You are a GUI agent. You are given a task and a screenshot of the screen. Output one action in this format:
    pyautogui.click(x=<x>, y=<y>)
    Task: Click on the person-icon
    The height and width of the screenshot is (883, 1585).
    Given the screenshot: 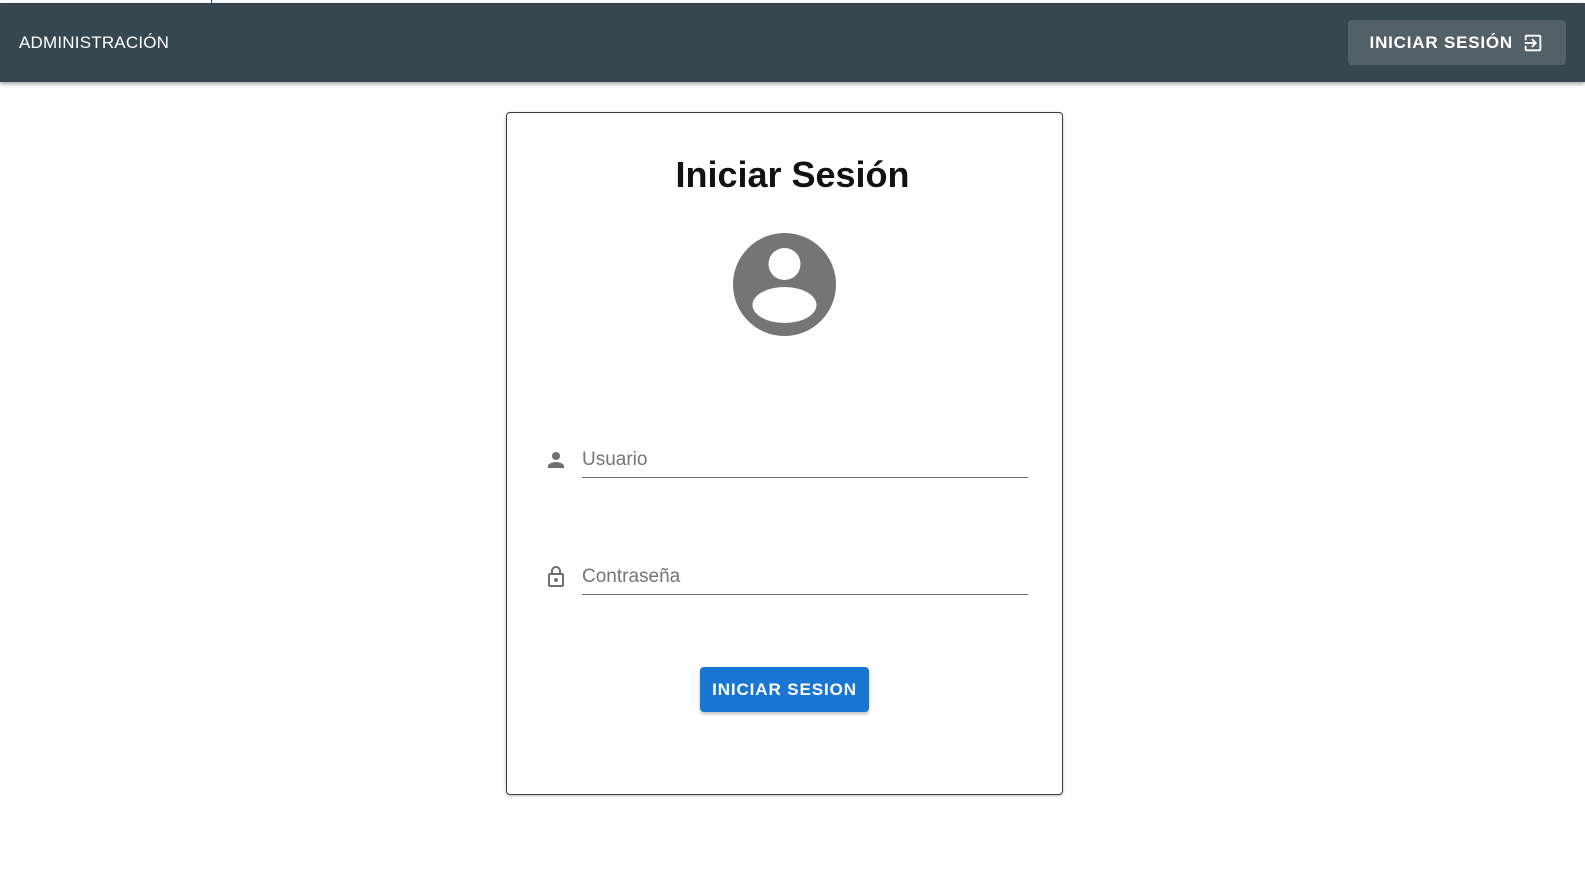 What is the action you would take?
    pyautogui.click(x=556, y=460)
    